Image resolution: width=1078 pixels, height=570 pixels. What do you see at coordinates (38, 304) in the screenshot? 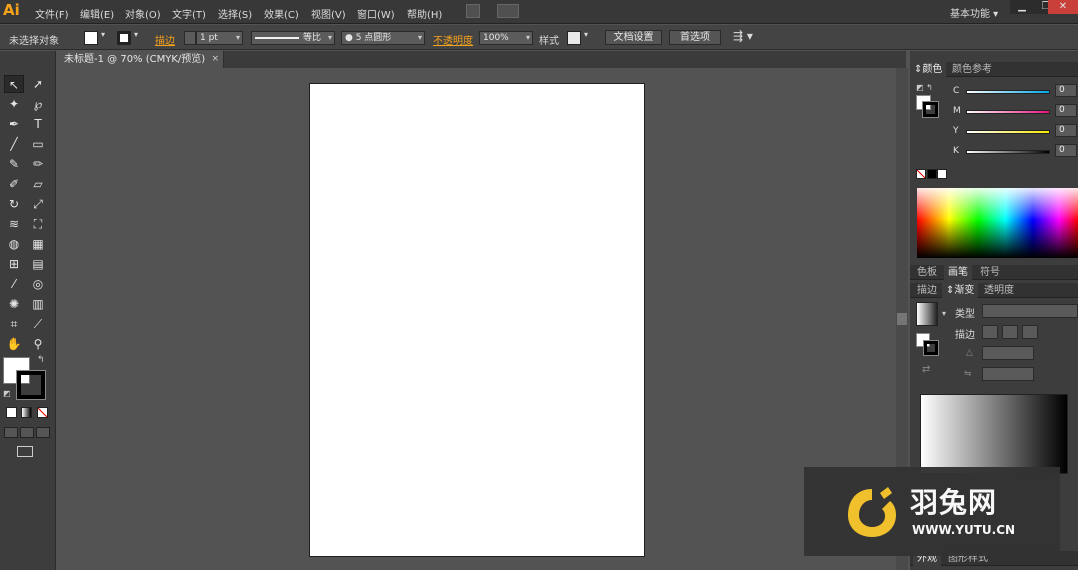
I see `column-graph-tool-icon: ▥` at bounding box center [38, 304].